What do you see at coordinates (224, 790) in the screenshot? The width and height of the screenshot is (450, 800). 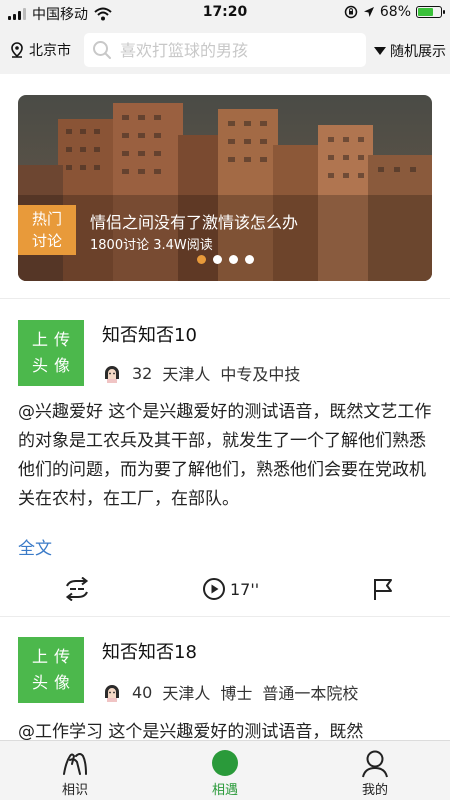 I see `tab-label: 相遇` at bounding box center [224, 790].